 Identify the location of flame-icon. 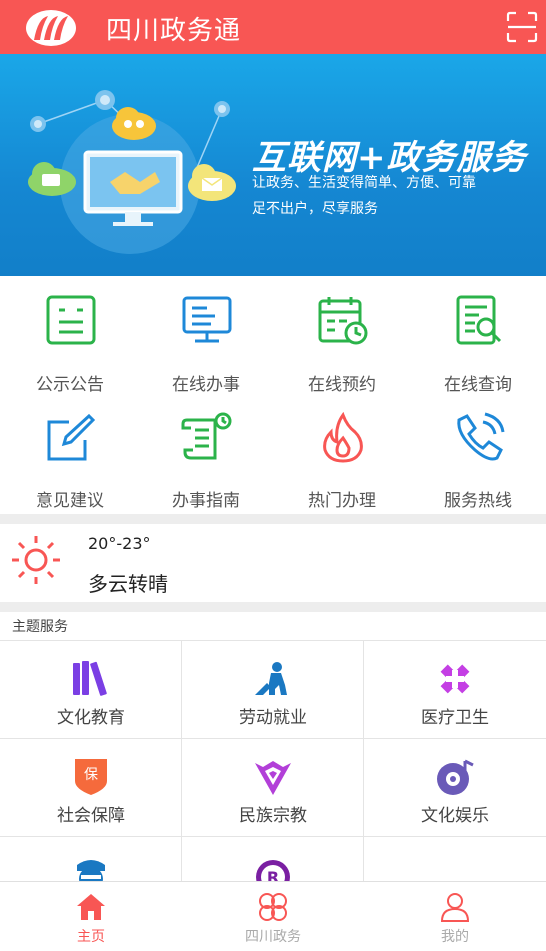
(343, 437).